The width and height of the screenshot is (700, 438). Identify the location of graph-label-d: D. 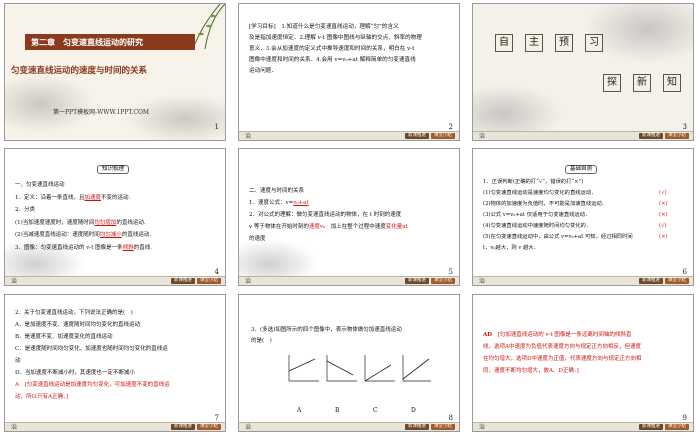
(413, 410).